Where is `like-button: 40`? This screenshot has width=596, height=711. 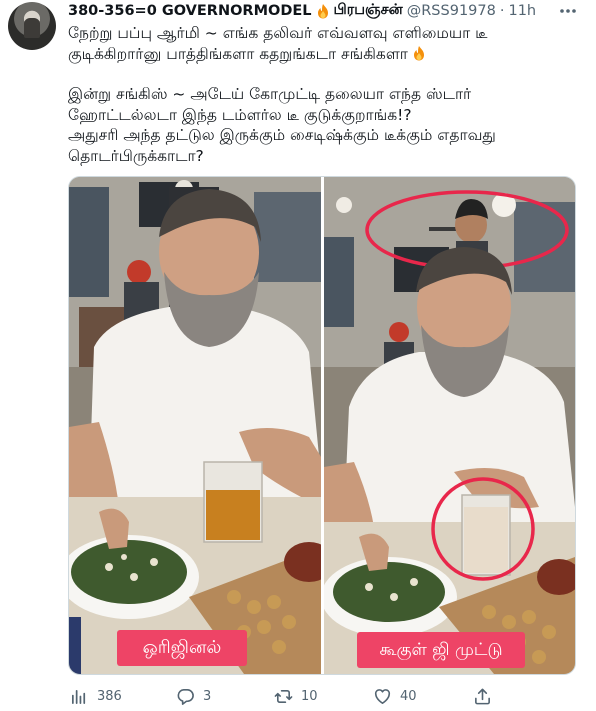
like-button: 40 is located at coordinates (395, 696).